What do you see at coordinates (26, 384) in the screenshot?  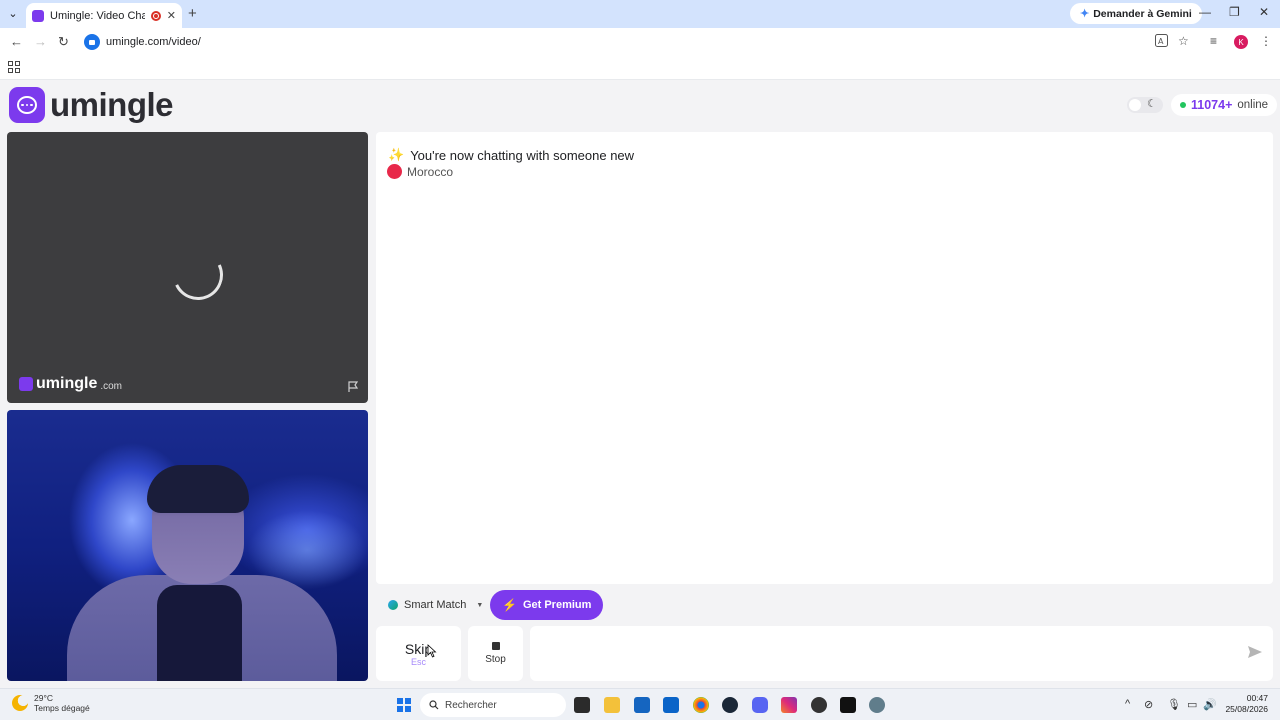 I see `watermark-logo-icon` at bounding box center [26, 384].